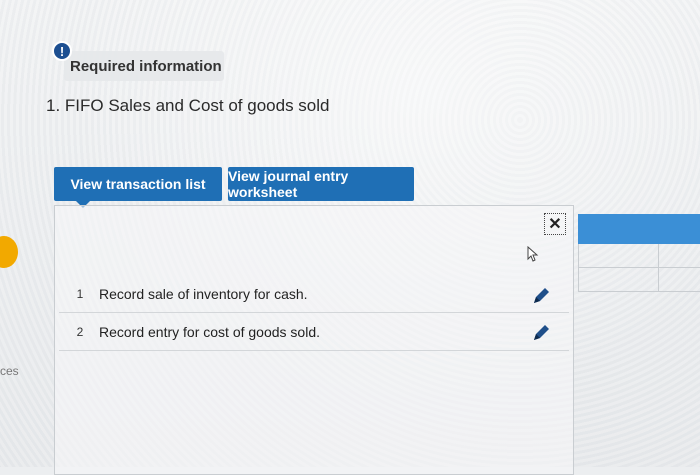 Image resolution: width=700 pixels, height=475 pixels. What do you see at coordinates (555, 224) in the screenshot?
I see `close-icon: ✕` at bounding box center [555, 224].